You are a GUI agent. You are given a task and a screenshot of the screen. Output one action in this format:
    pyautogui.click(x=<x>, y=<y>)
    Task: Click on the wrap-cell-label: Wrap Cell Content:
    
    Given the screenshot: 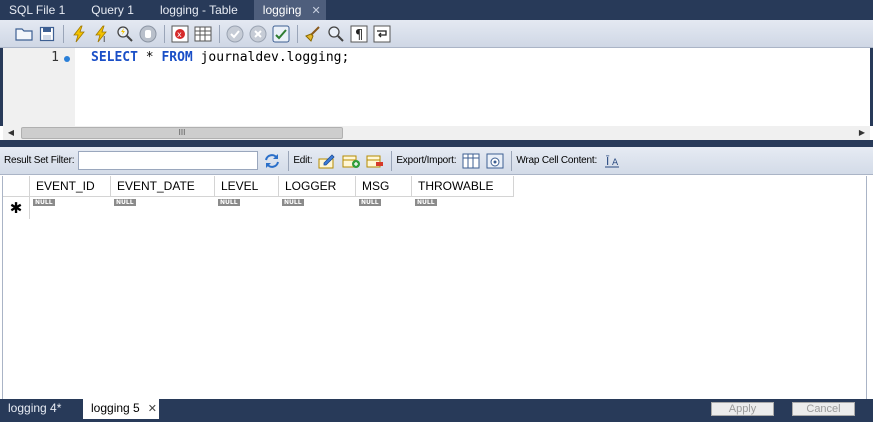 What is the action you would take?
    pyautogui.click(x=557, y=160)
    